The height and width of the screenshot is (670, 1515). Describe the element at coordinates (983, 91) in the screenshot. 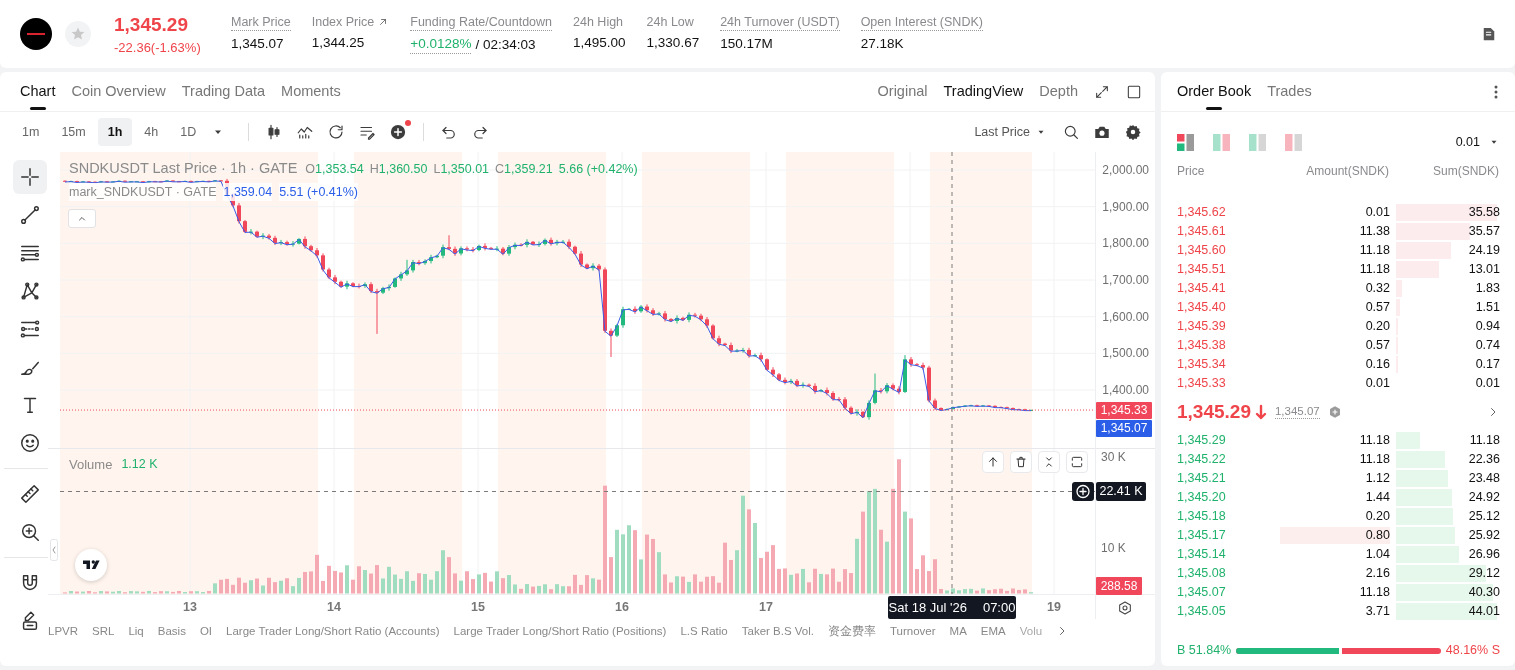

I see `view-tab: TradingView` at that location.